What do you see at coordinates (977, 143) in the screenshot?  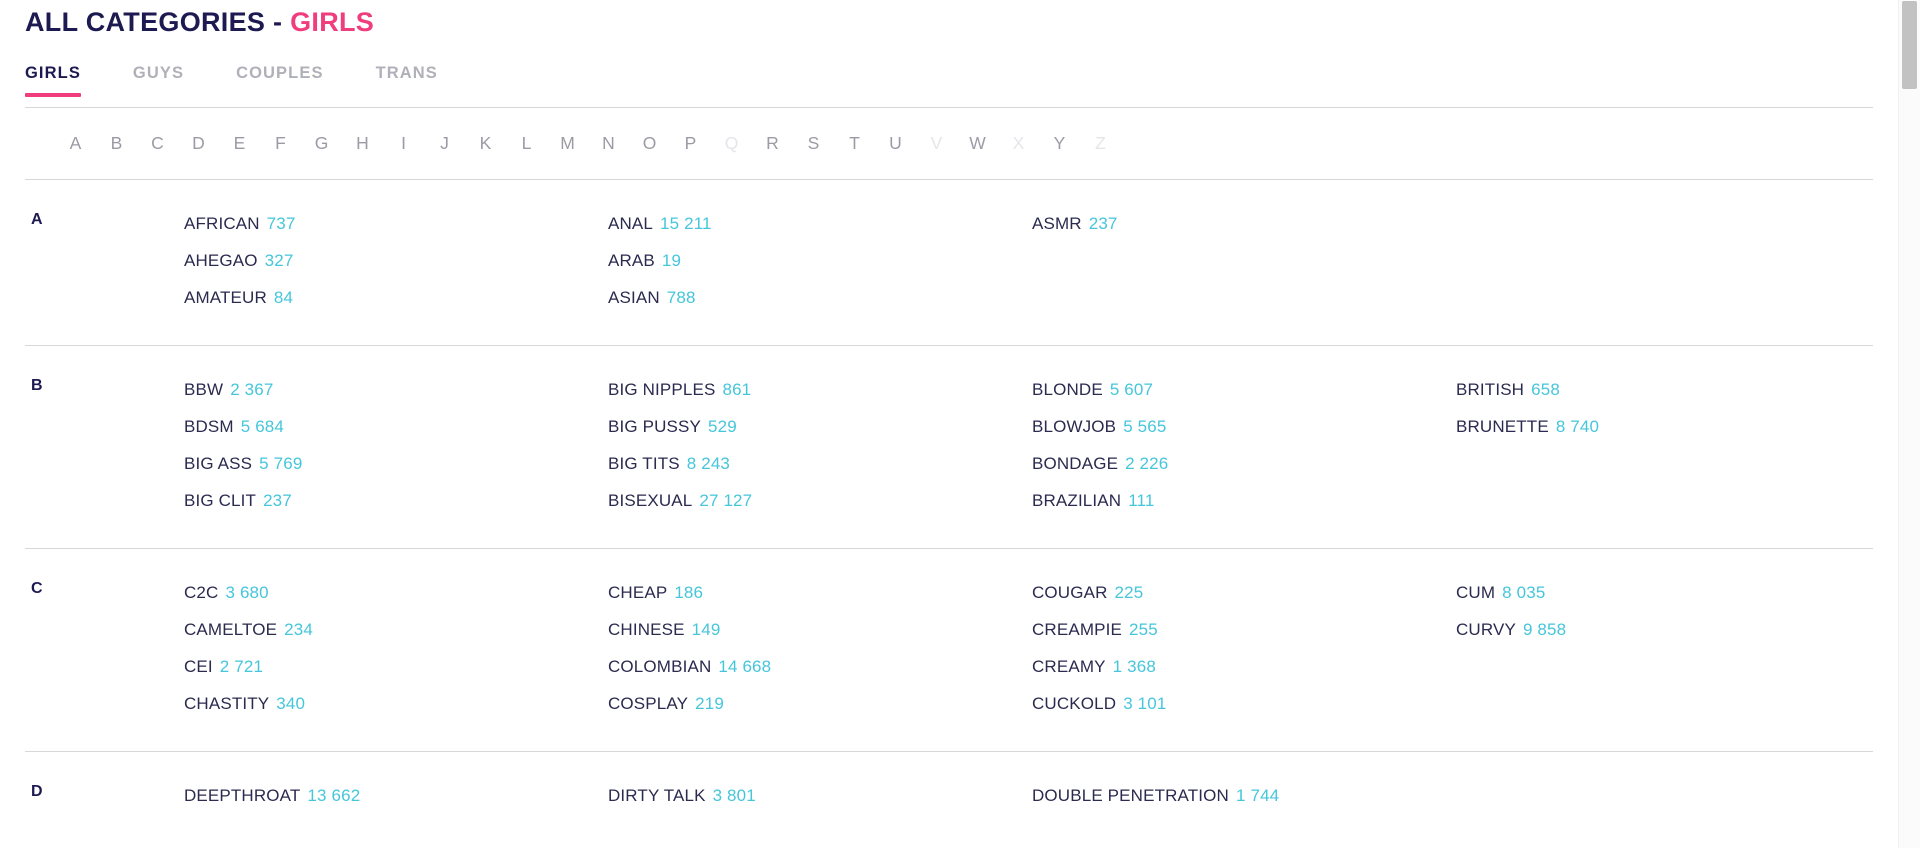 I see `alpha-letter-w: W` at bounding box center [977, 143].